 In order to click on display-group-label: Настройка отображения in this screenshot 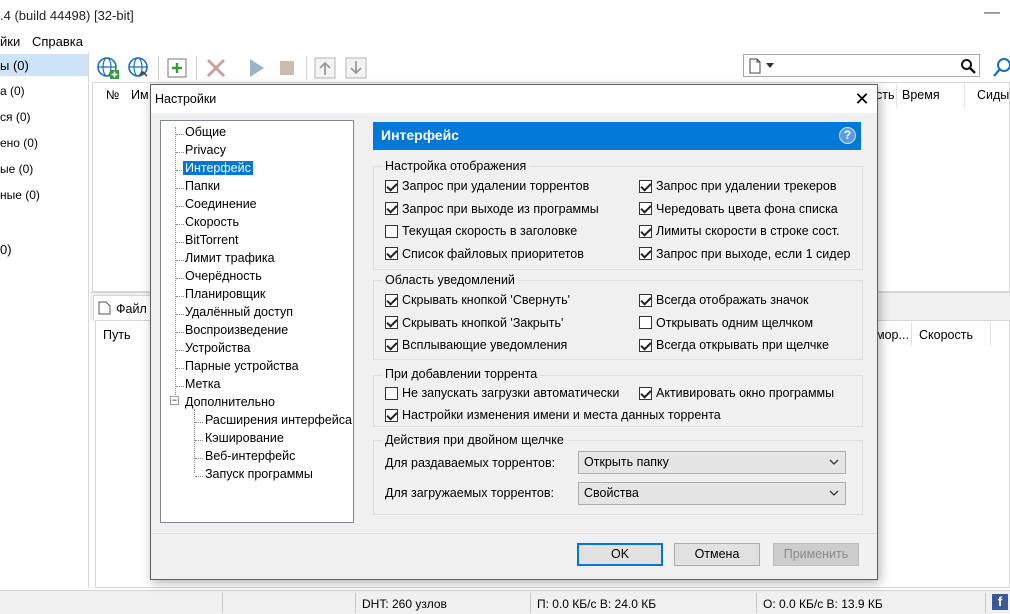, I will do `click(456, 166)`.